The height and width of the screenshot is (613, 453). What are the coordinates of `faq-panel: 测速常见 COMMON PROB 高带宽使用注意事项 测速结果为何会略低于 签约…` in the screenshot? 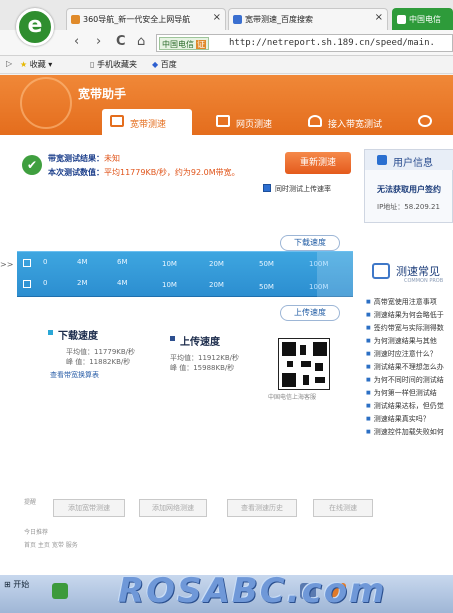 It's located at (408, 405).